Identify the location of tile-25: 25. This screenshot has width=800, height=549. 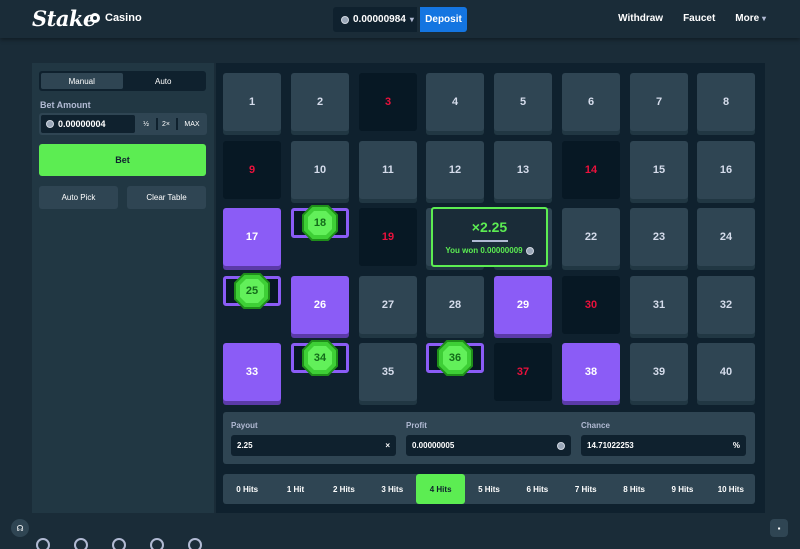
(252, 291).